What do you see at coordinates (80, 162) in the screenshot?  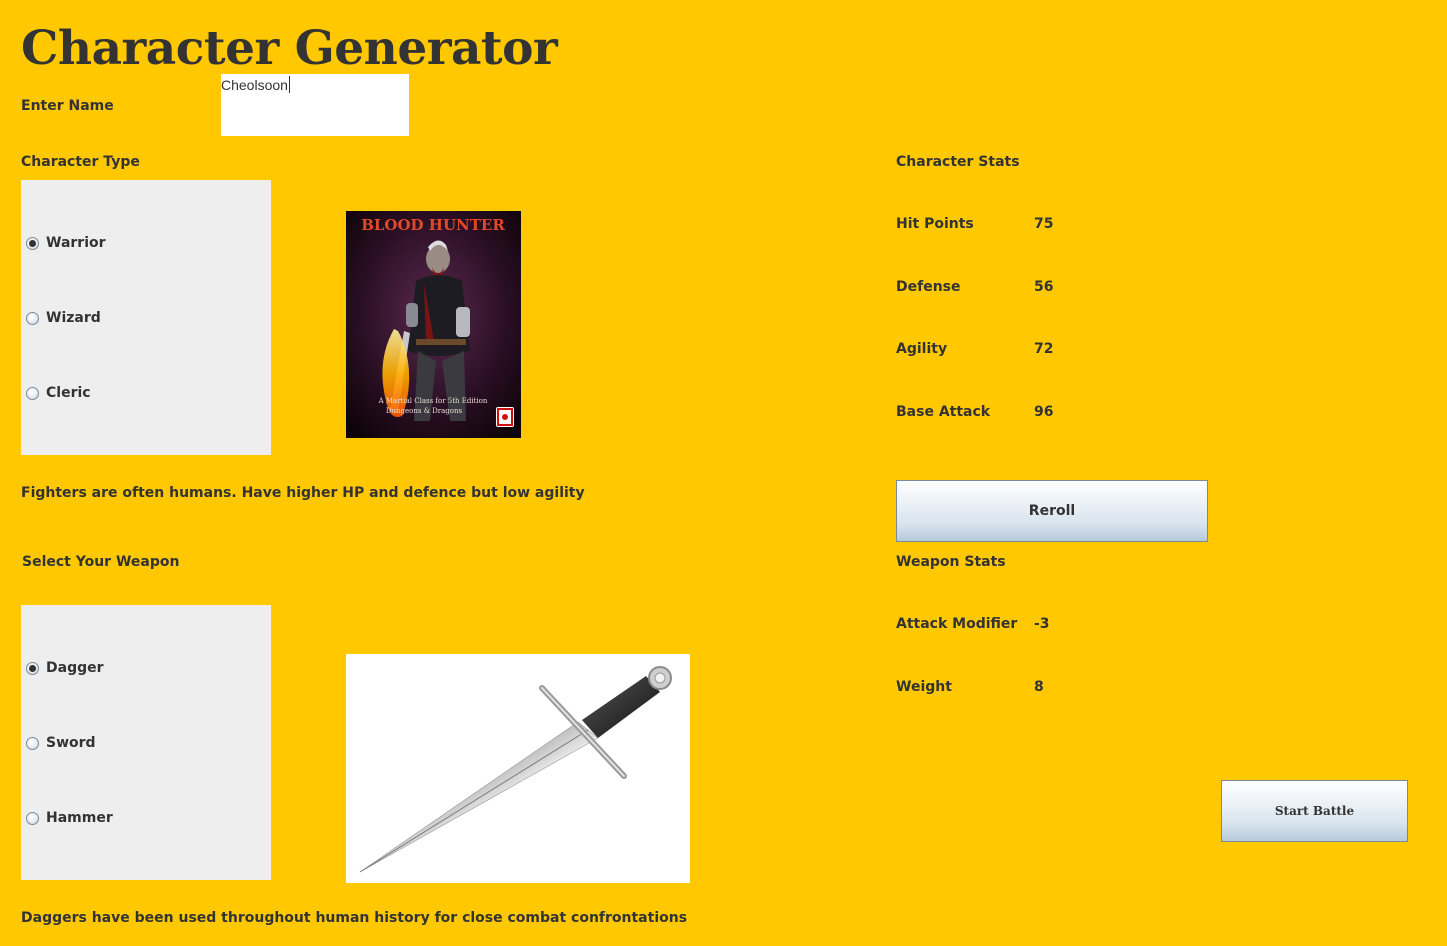 I see `character-type-heading: Character Type` at bounding box center [80, 162].